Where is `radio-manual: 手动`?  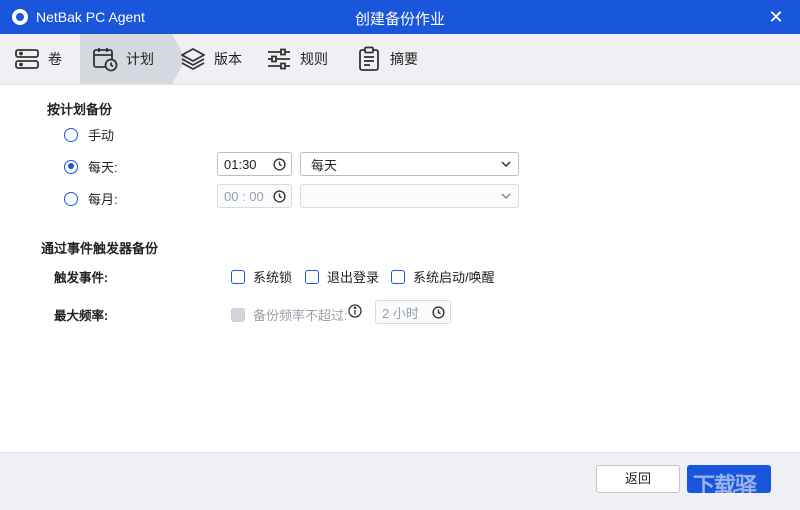
radio-manual: 手动 is located at coordinates (89, 134).